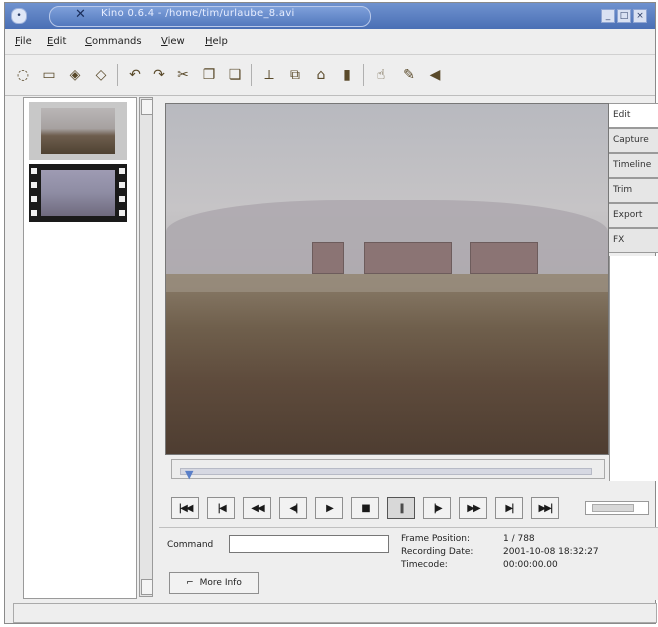 Image resolution: width=658 pixels, height=627 pixels. I want to click on maximize-icon: □, so click(624, 16).